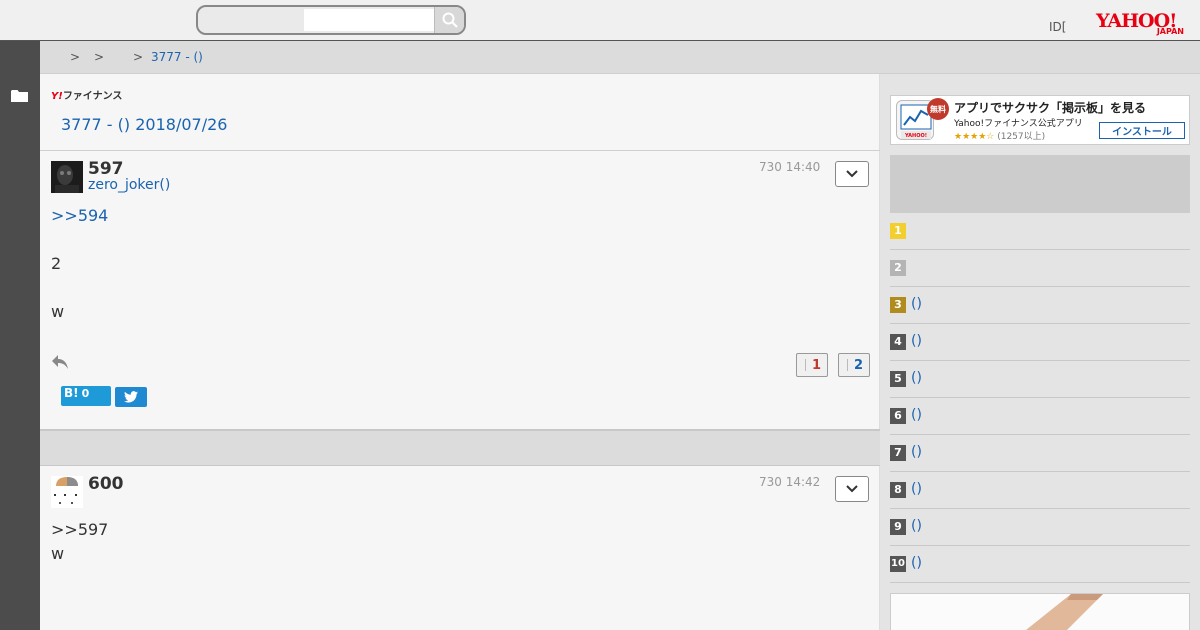  What do you see at coordinates (1040, 305) in the screenshot?
I see `ranking-item: 3 ()` at bounding box center [1040, 305].